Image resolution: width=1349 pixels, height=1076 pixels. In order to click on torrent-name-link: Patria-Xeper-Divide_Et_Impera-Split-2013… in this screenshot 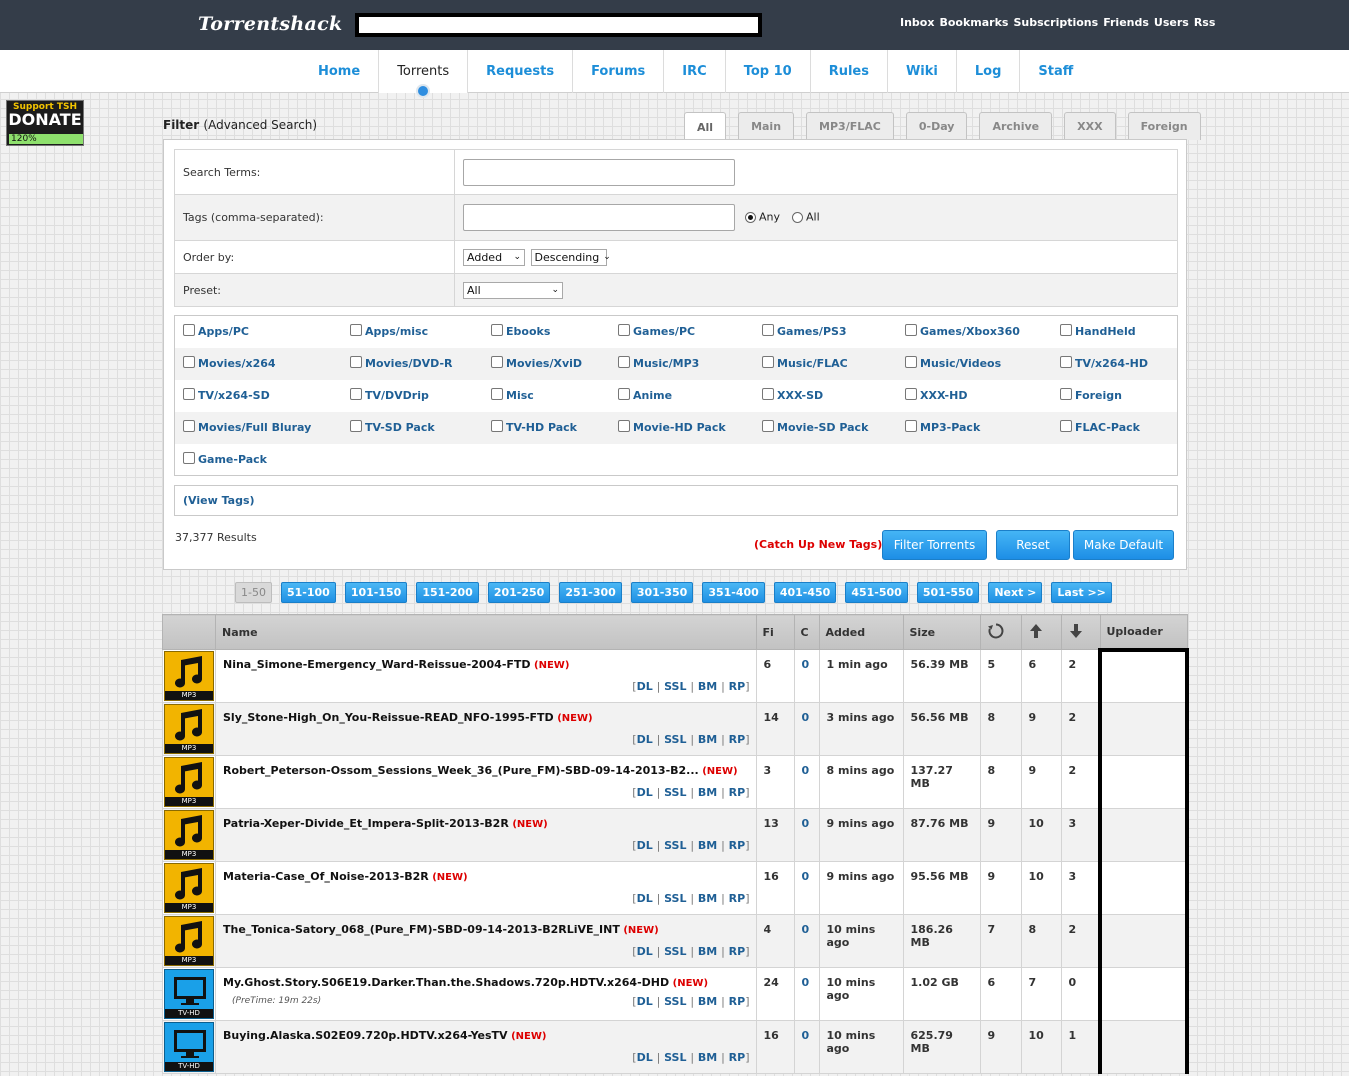, I will do `click(366, 823)`.